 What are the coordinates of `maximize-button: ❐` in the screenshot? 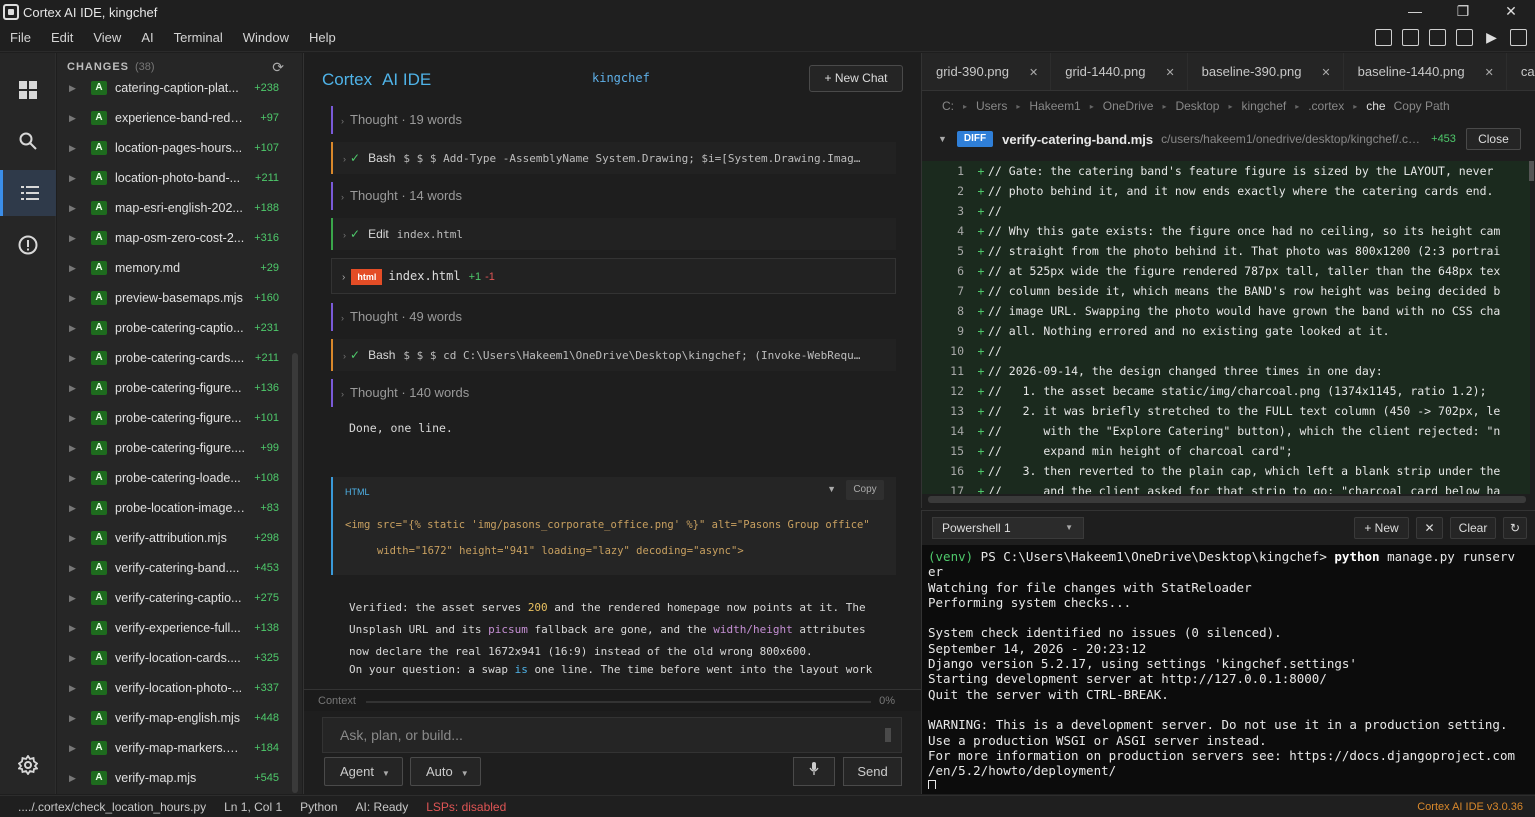 It's located at (1463, 12).